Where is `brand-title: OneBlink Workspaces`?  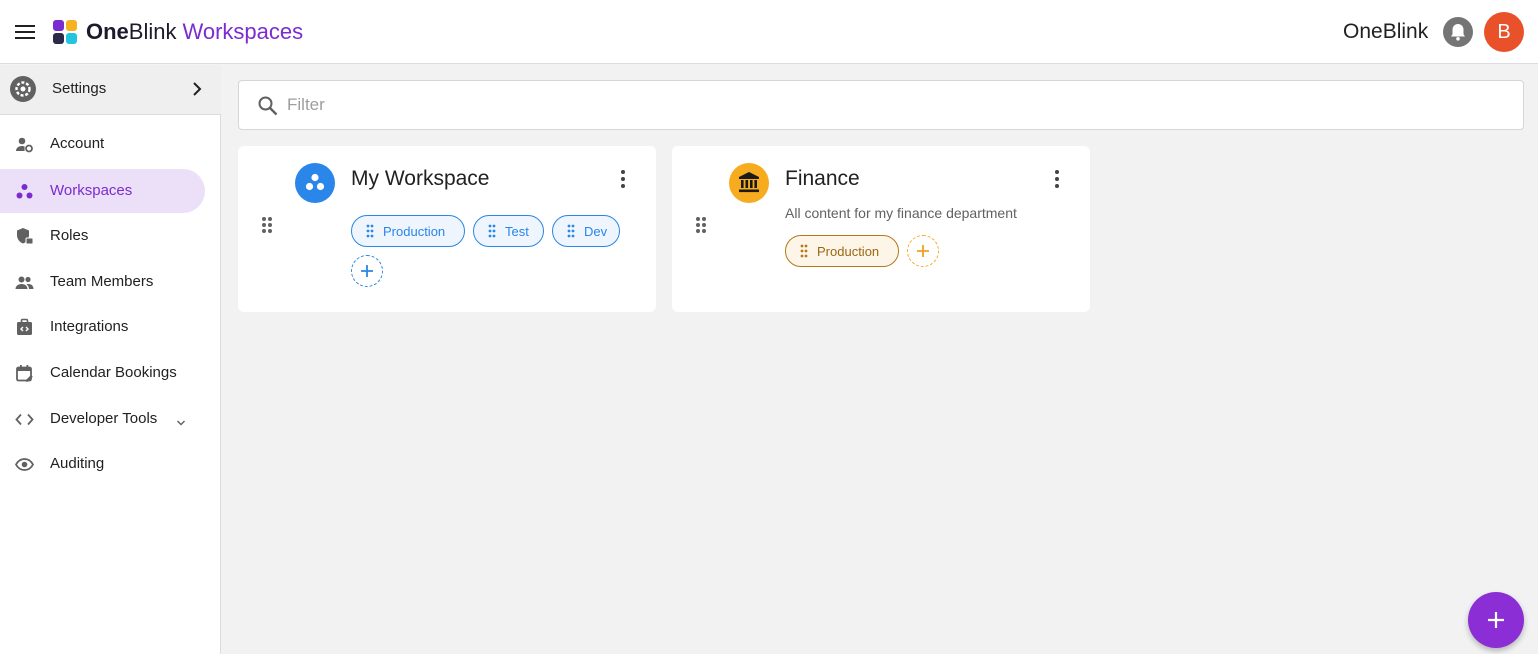
brand-title: OneBlink Workspaces is located at coordinates (194, 32).